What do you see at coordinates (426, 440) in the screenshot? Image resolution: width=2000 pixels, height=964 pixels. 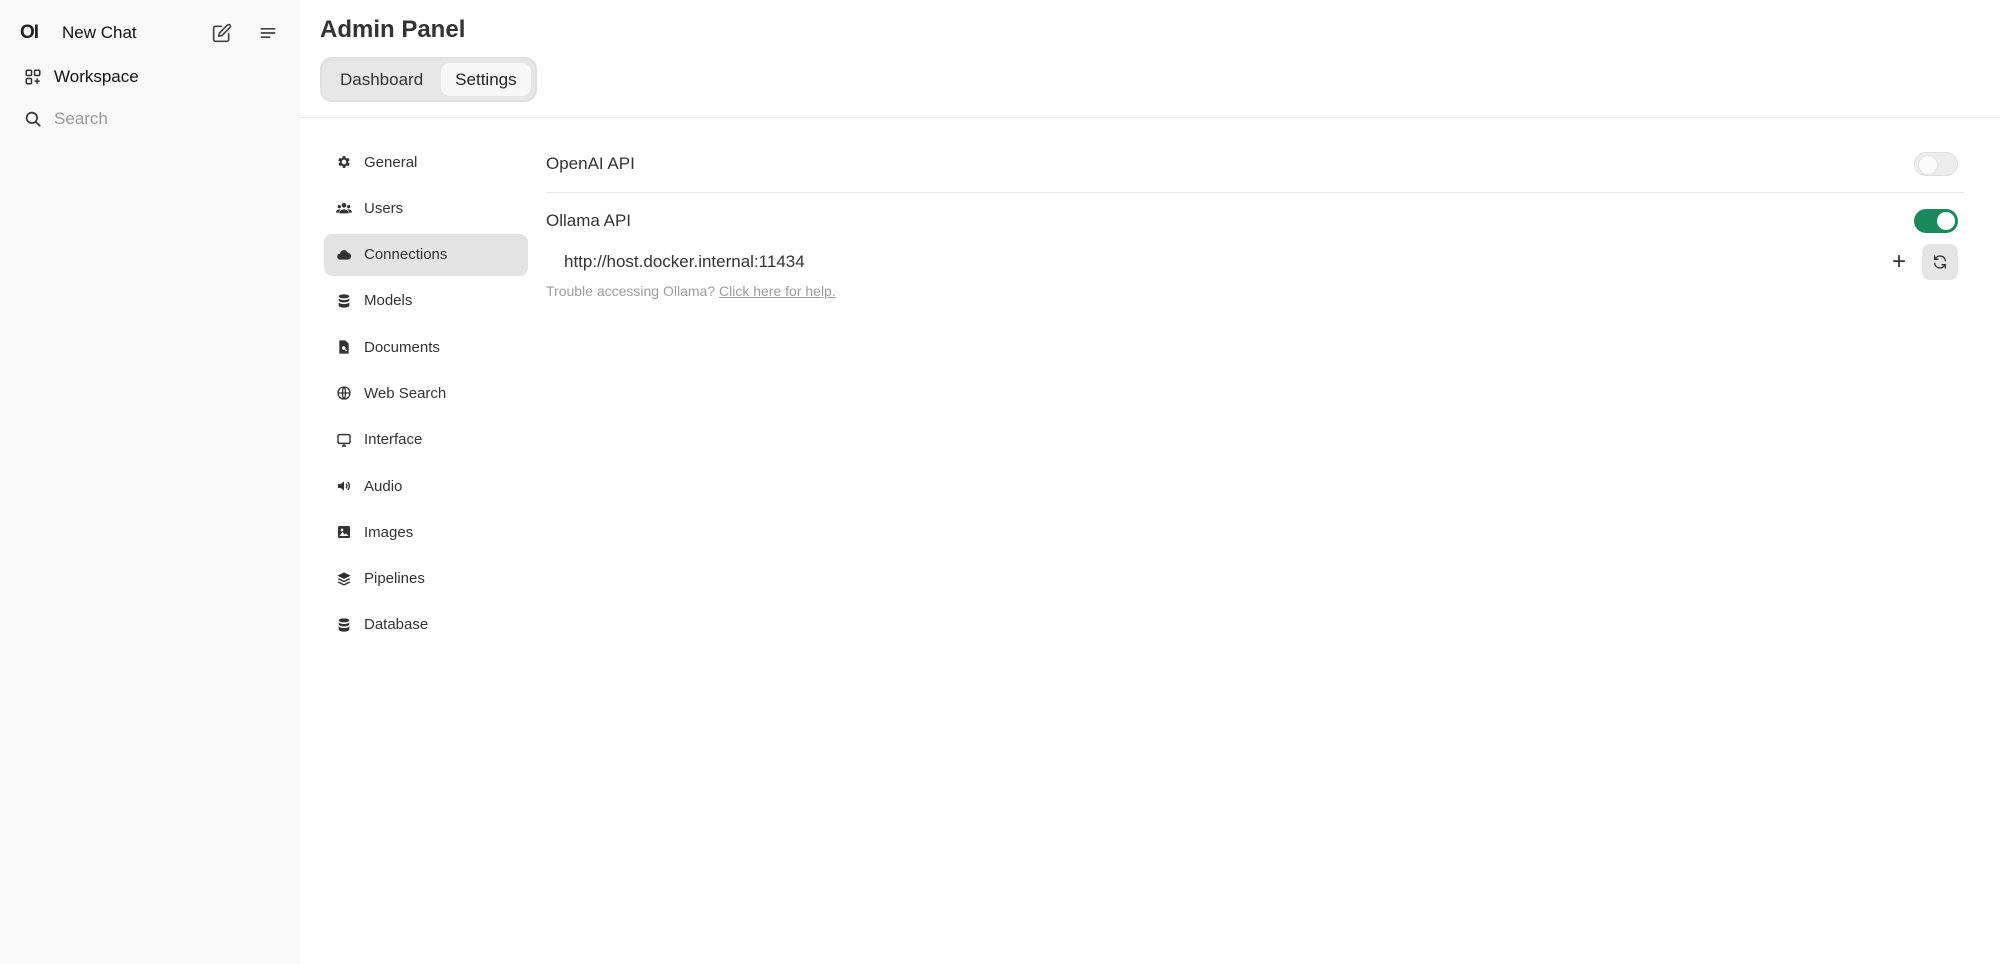 I see `settings-nav-interface: Interface` at bounding box center [426, 440].